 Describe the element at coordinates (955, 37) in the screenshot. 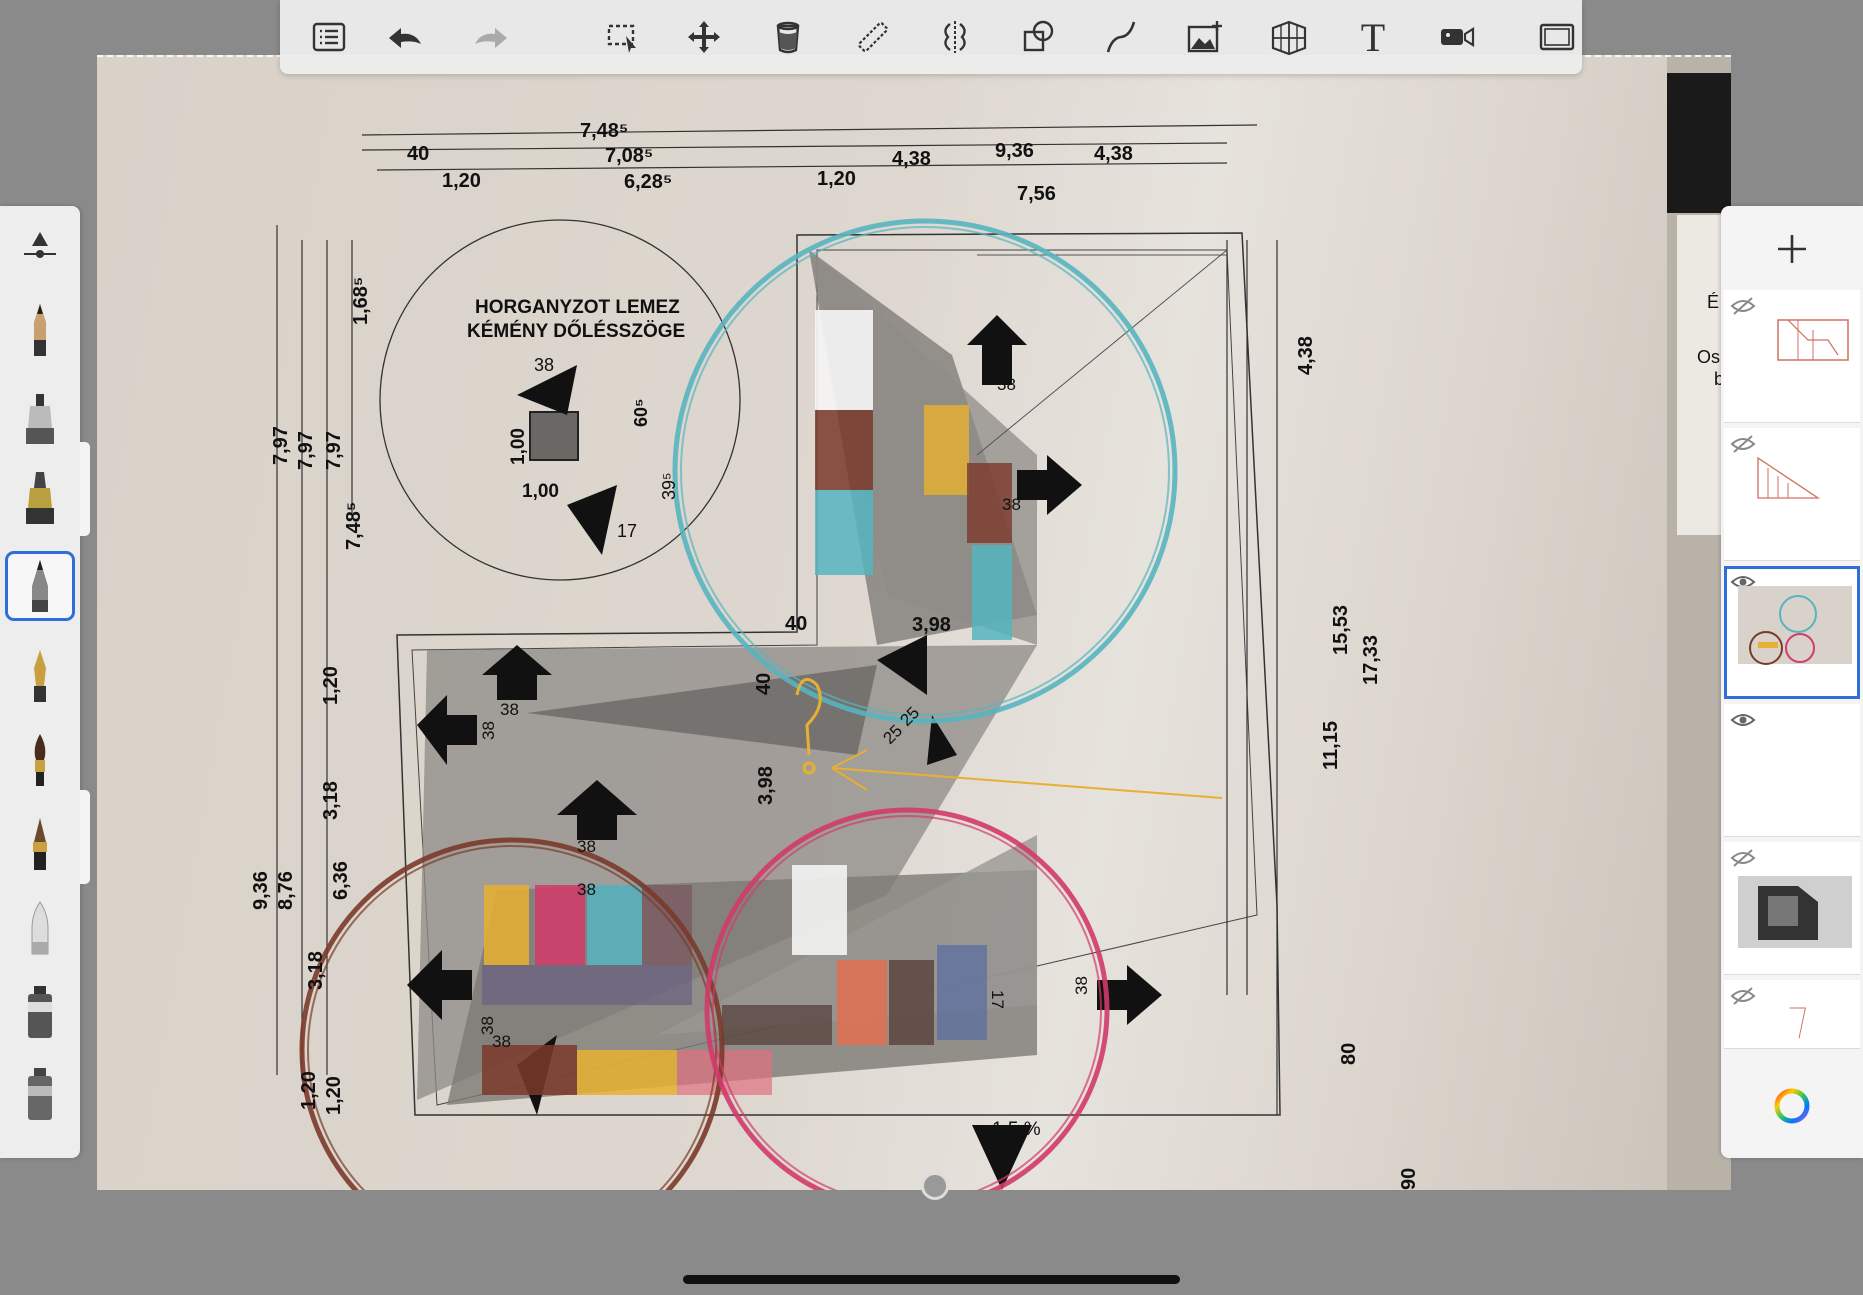

I see `symmetry-tool-button` at that location.